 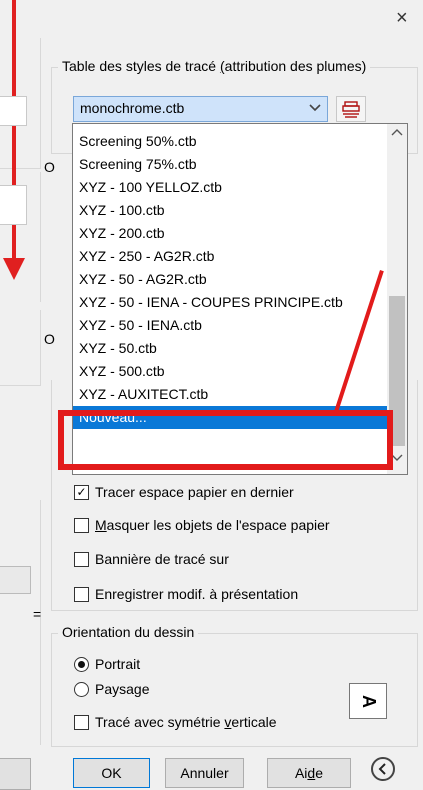 I want to click on option-label: Bannière de tracé sur, so click(x=162, y=559).